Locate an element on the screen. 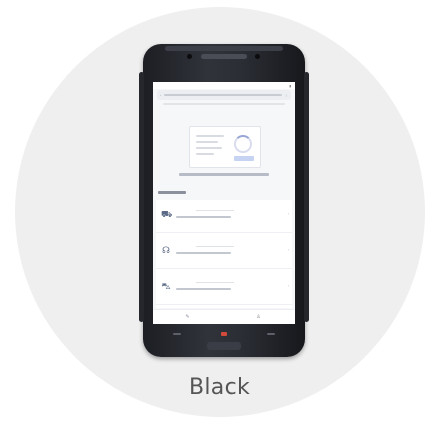 The height and width of the screenshot is (425, 439). illustration-caption is located at coordinates (224, 174).